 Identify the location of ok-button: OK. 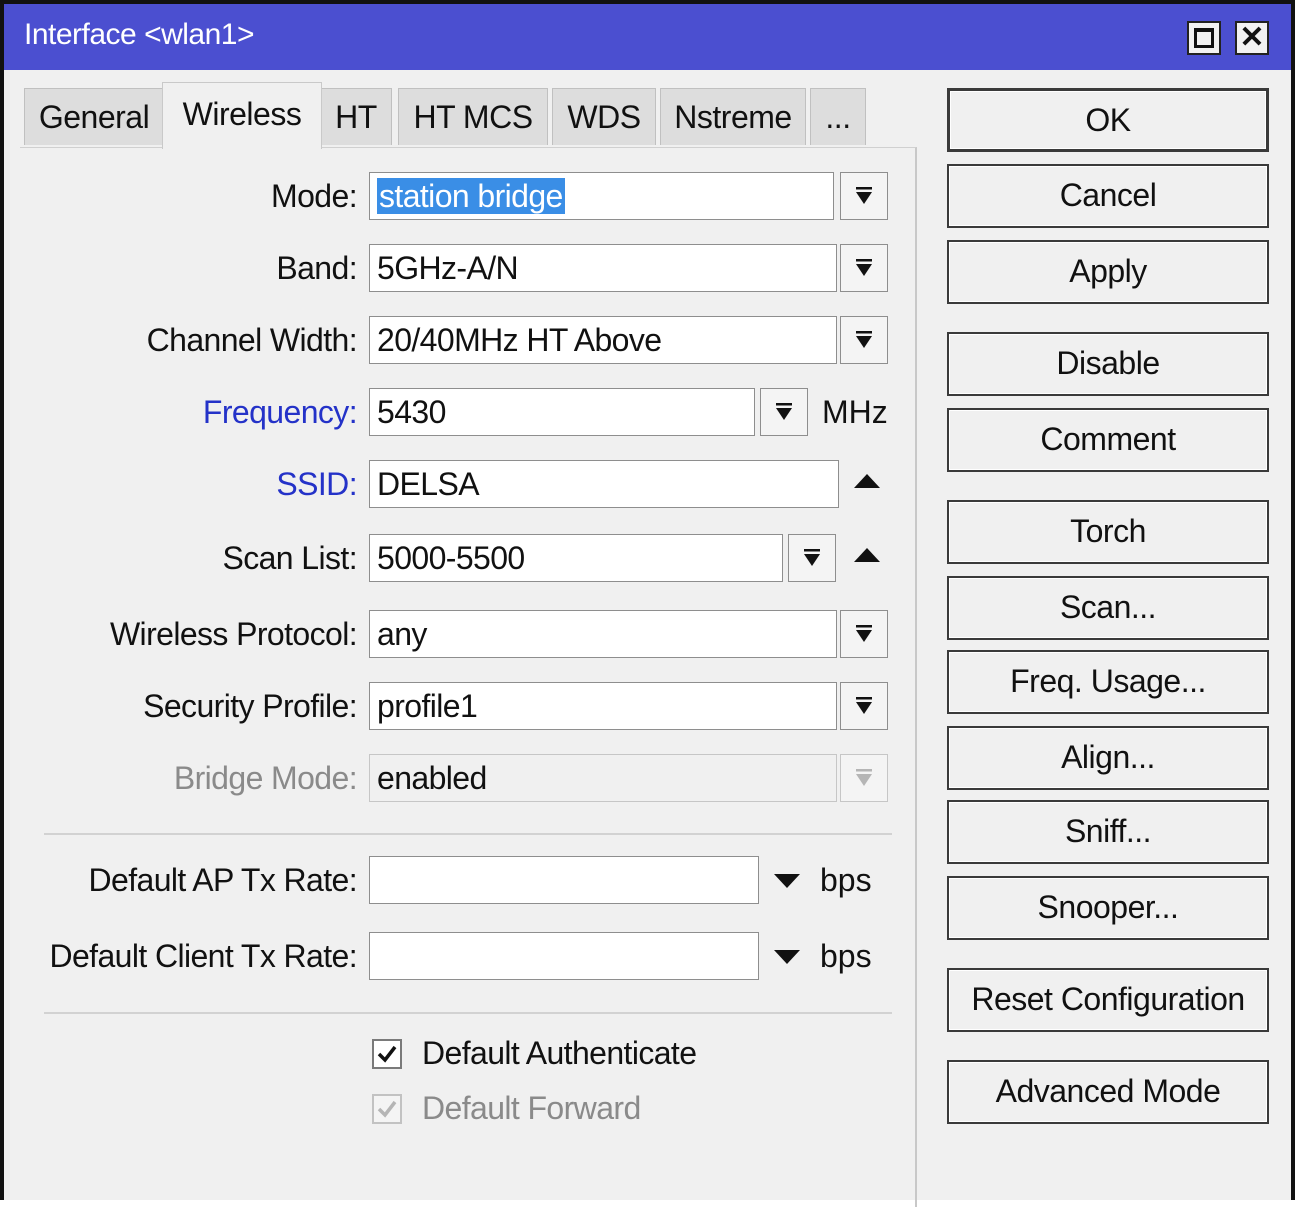
(1108, 120).